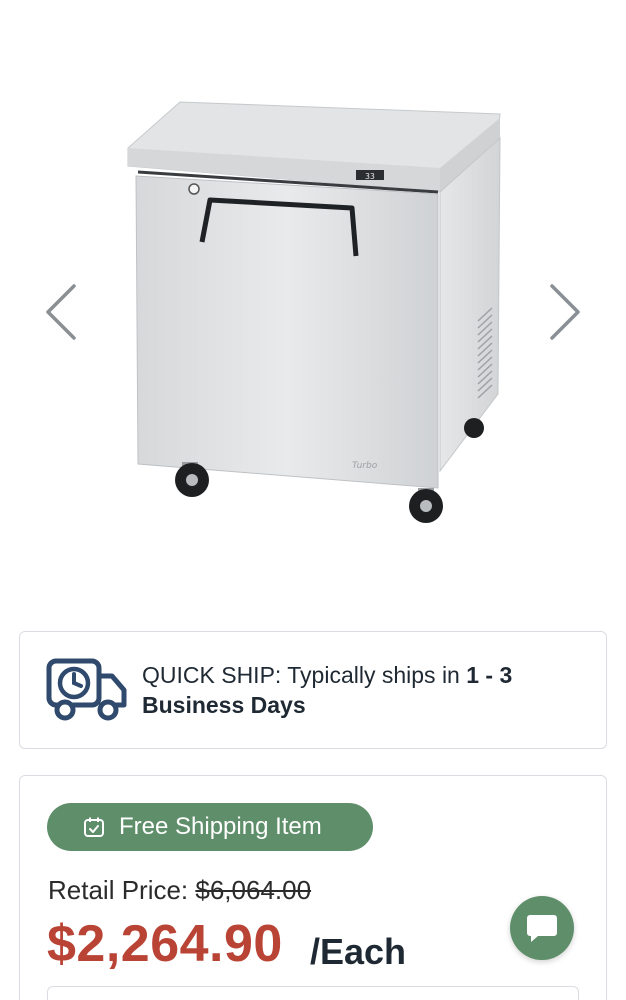 This screenshot has height=1000, width=626. I want to click on chat-button, so click(542, 928).